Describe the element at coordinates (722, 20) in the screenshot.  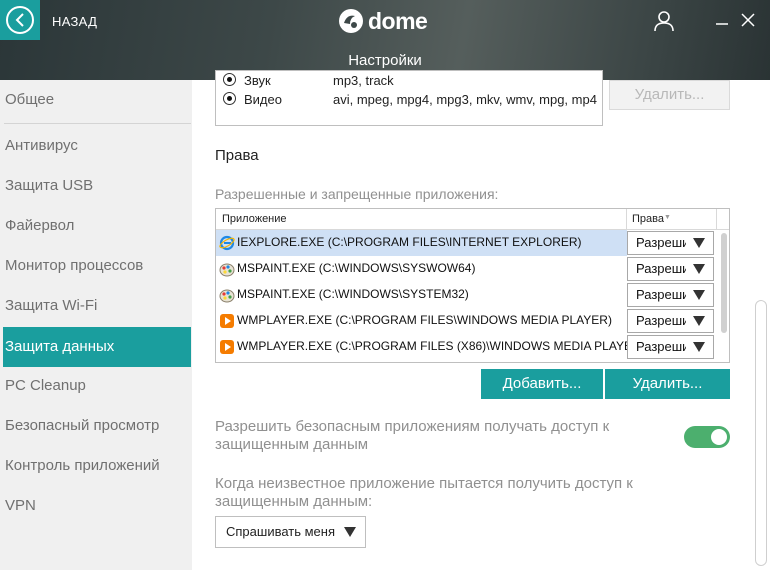
I see `minimize-icon` at that location.